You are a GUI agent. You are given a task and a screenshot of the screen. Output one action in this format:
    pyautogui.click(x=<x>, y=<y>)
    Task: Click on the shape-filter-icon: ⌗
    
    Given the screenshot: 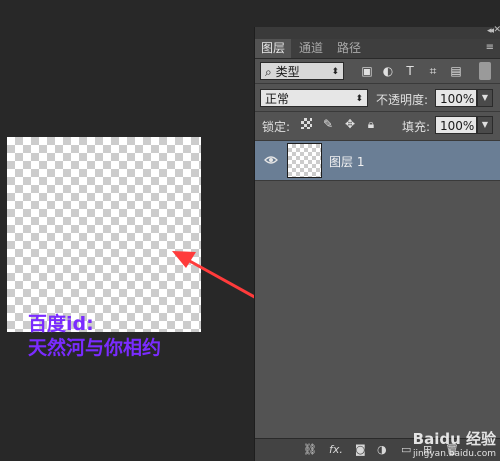 What is the action you would take?
    pyautogui.click(x=433, y=71)
    